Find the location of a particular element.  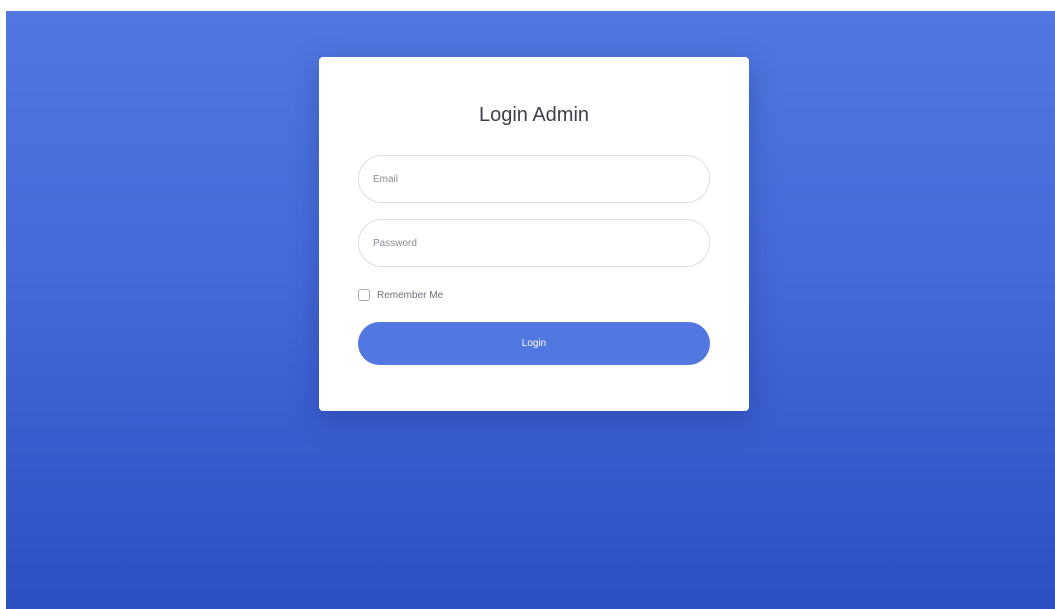

remember-me-checkbox is located at coordinates (364, 295).